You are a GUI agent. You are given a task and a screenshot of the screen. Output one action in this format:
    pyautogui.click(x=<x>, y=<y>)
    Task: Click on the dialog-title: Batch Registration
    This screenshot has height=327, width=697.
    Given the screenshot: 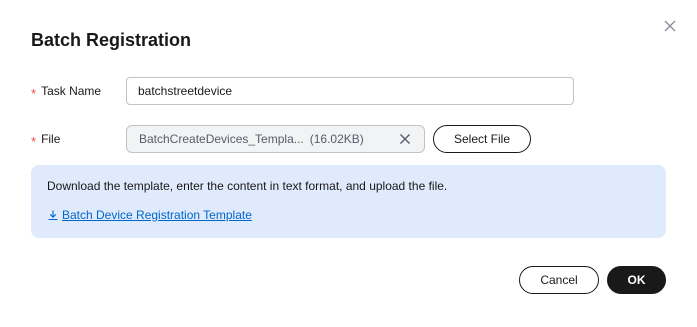 What is the action you would take?
    pyautogui.click(x=111, y=40)
    